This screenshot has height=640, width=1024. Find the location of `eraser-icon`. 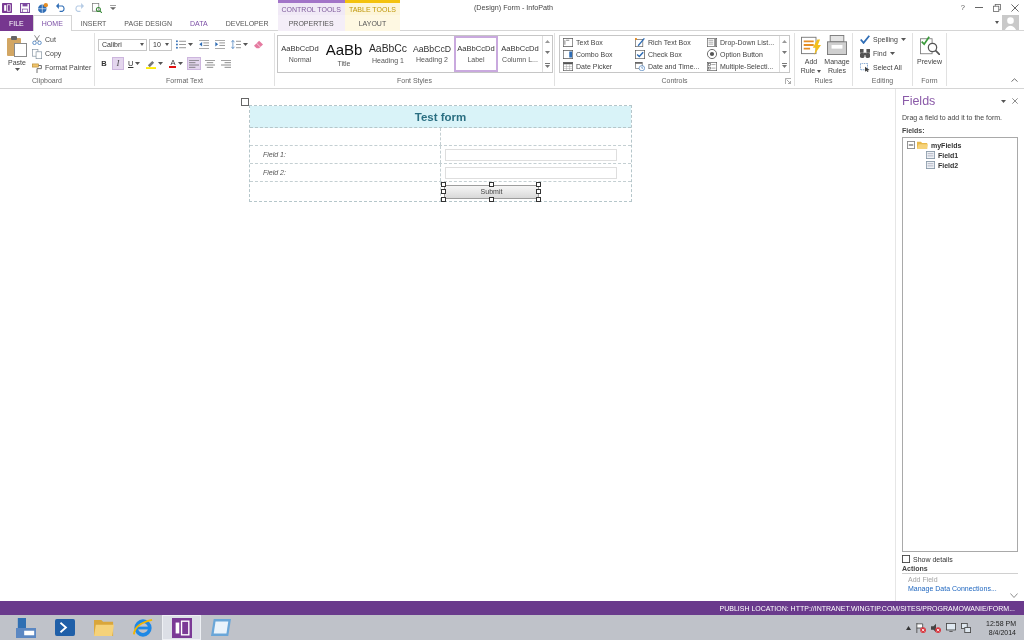

eraser-icon is located at coordinates (258, 44).